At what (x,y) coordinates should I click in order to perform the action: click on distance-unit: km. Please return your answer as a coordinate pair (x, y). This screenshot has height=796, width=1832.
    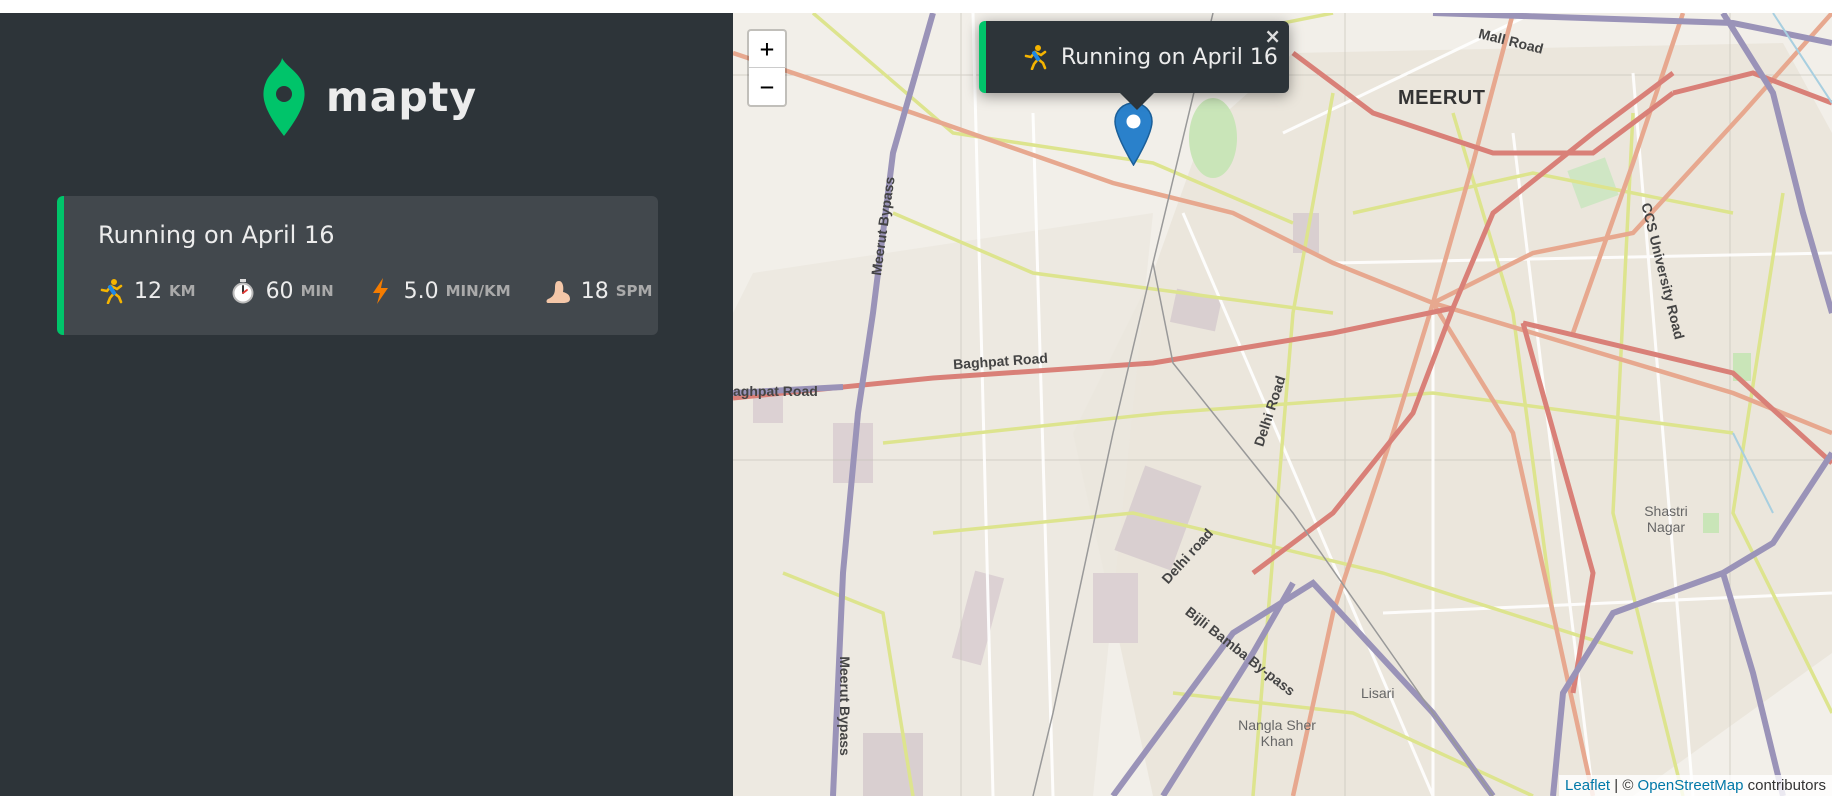
    Looking at the image, I should click on (182, 291).